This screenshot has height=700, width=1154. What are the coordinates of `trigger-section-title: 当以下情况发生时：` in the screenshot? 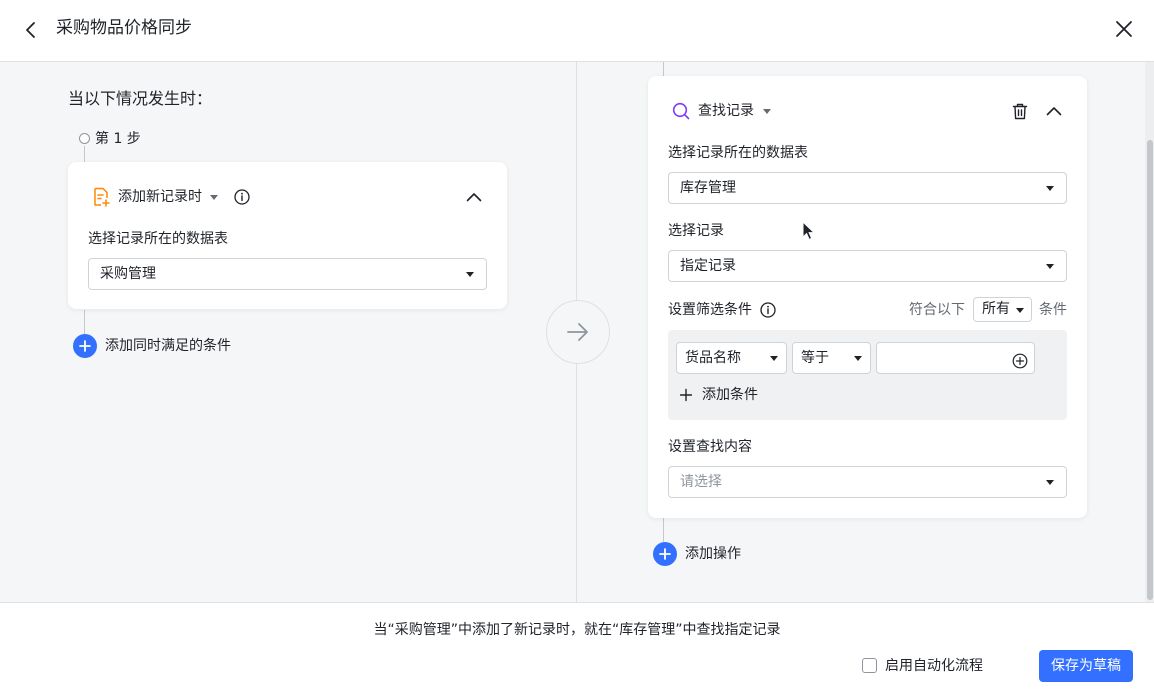 It's located at (140, 98).